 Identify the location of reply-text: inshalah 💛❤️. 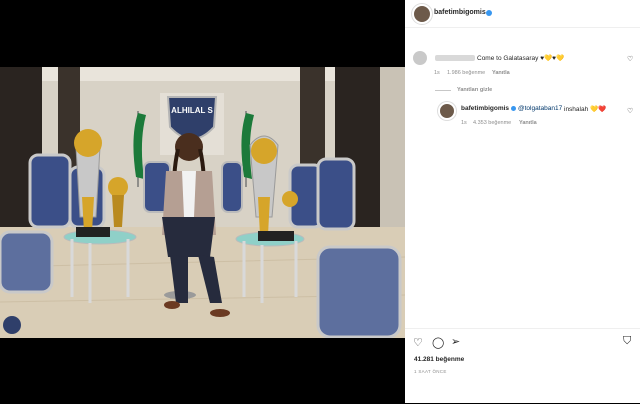
(585, 109).